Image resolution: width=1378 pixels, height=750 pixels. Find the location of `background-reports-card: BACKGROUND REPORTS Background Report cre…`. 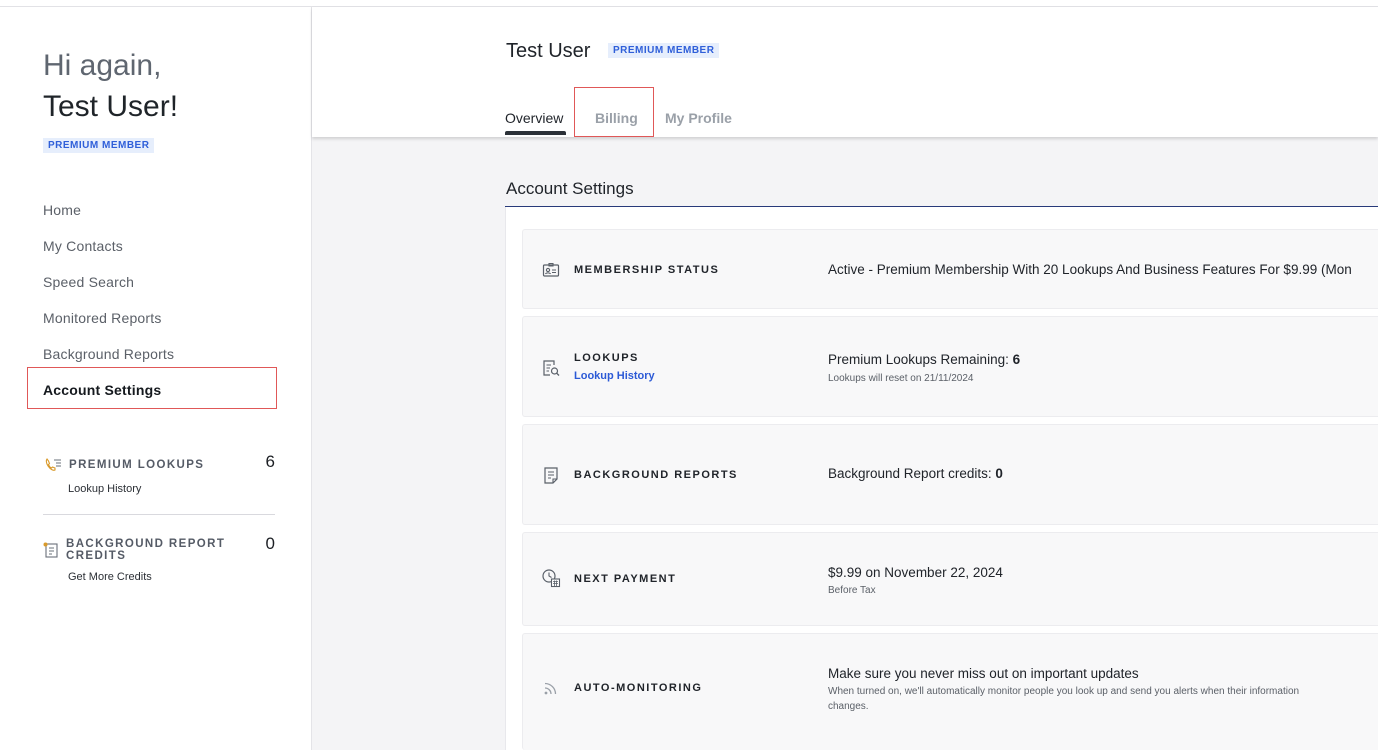

background-reports-card: BACKGROUND REPORTS Background Report cre… is located at coordinates (950, 474).